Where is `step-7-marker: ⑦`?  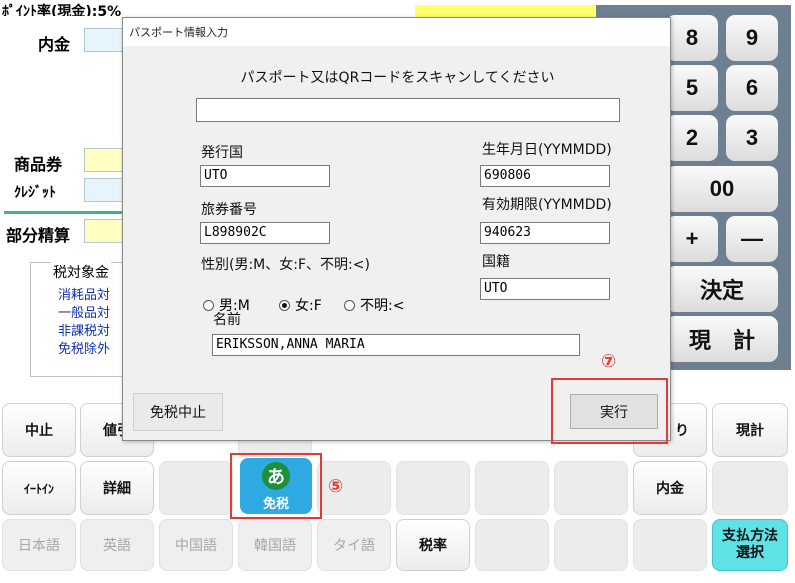
step-7-marker: ⑦ is located at coordinates (609, 361).